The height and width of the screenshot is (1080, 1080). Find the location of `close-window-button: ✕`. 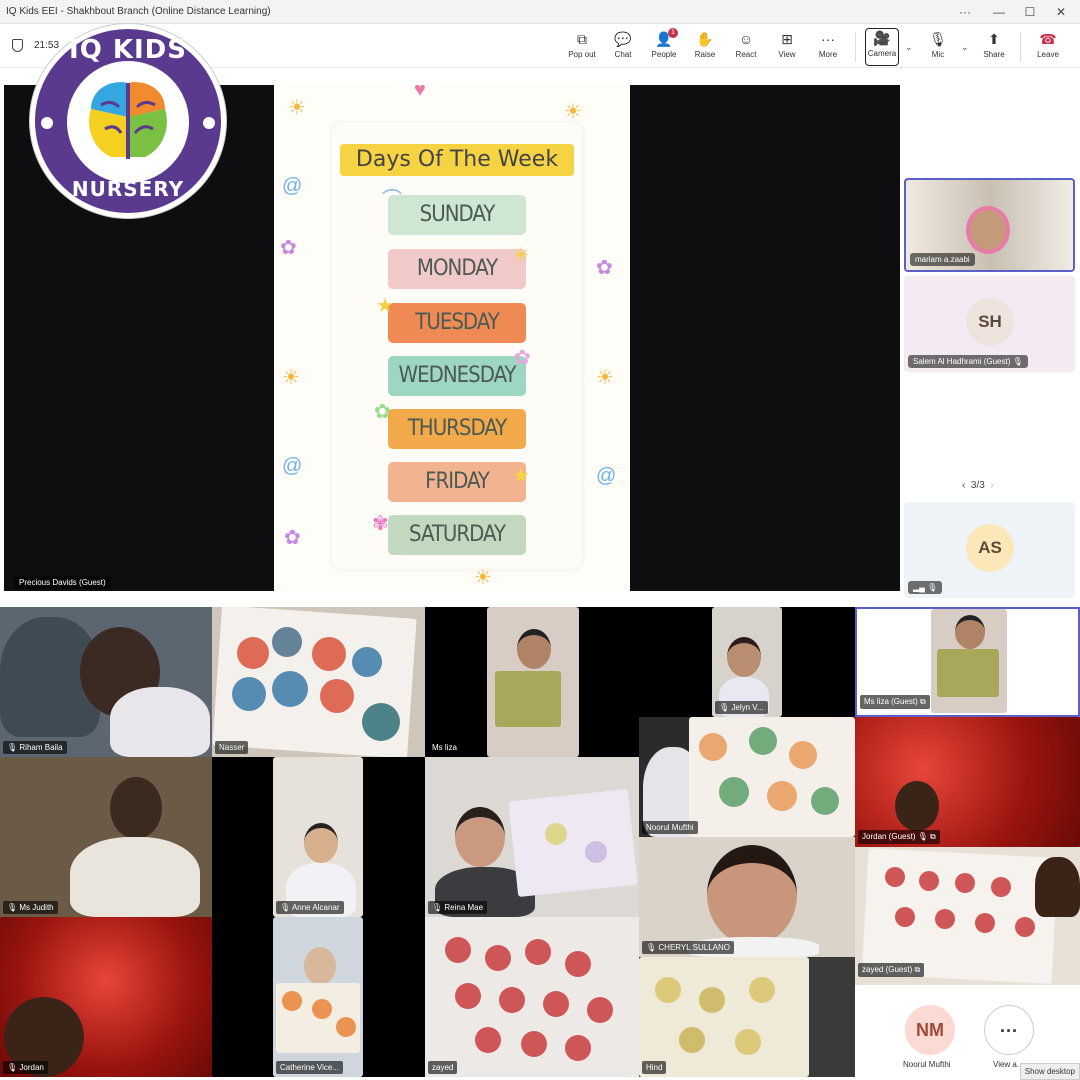

close-window-button: ✕ is located at coordinates (1061, 12).